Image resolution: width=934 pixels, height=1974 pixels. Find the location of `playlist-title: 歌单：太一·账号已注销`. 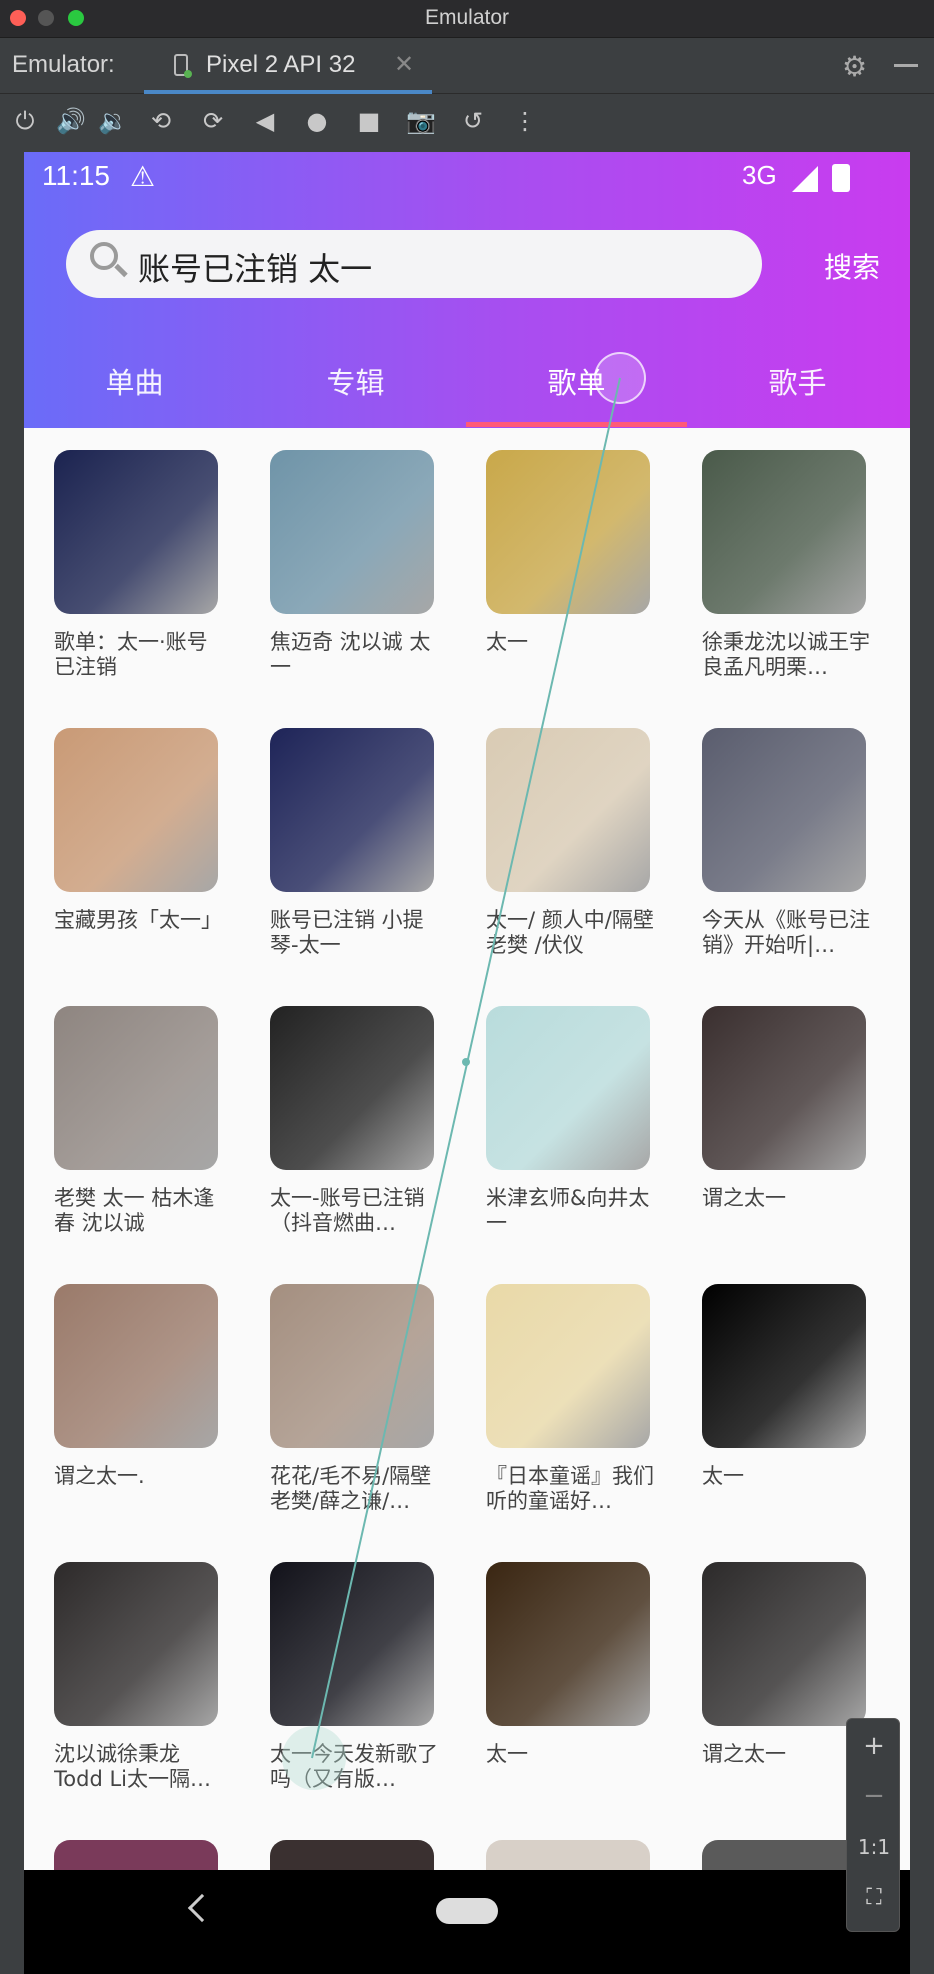

playlist-title: 歌单：太一·账号已注销 is located at coordinates (131, 654).